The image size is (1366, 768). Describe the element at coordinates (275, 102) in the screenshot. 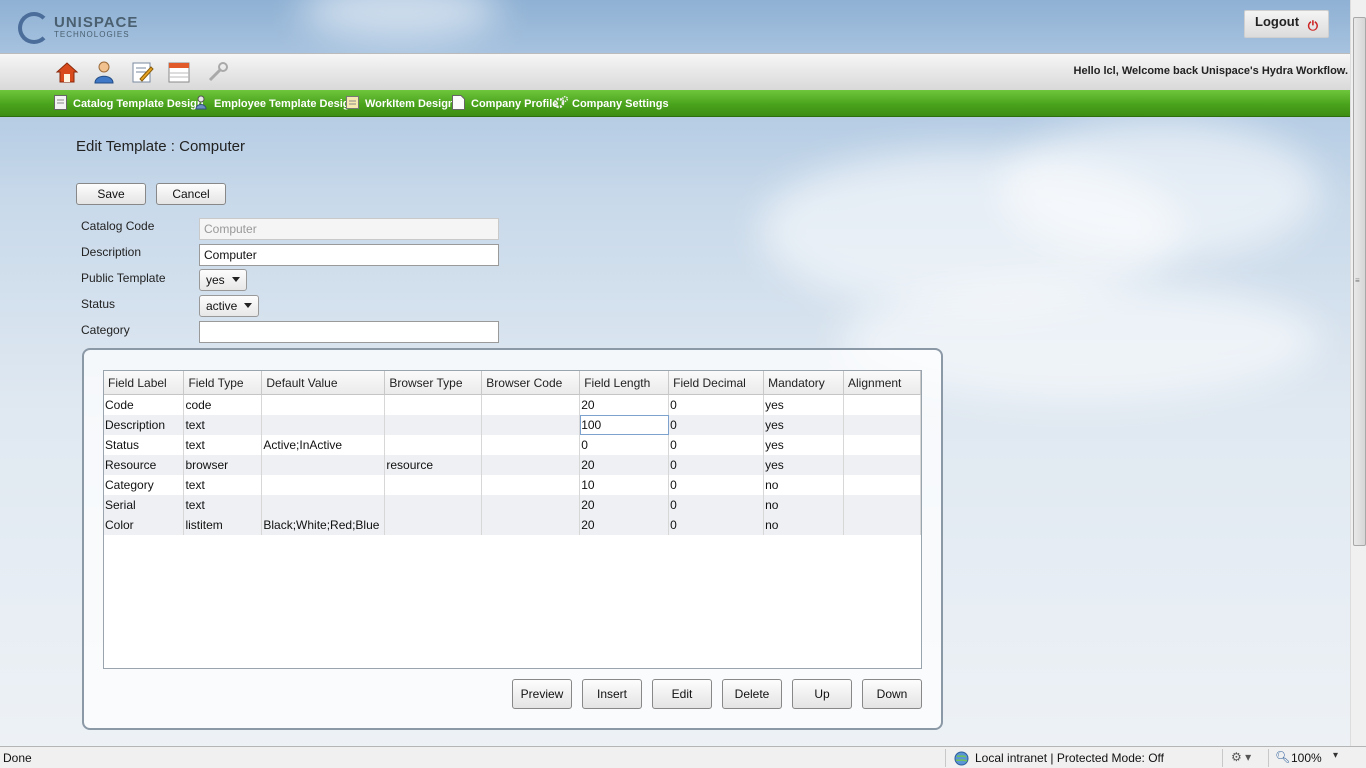

I see `nav-employee-template-design: Employee Template Design` at that location.